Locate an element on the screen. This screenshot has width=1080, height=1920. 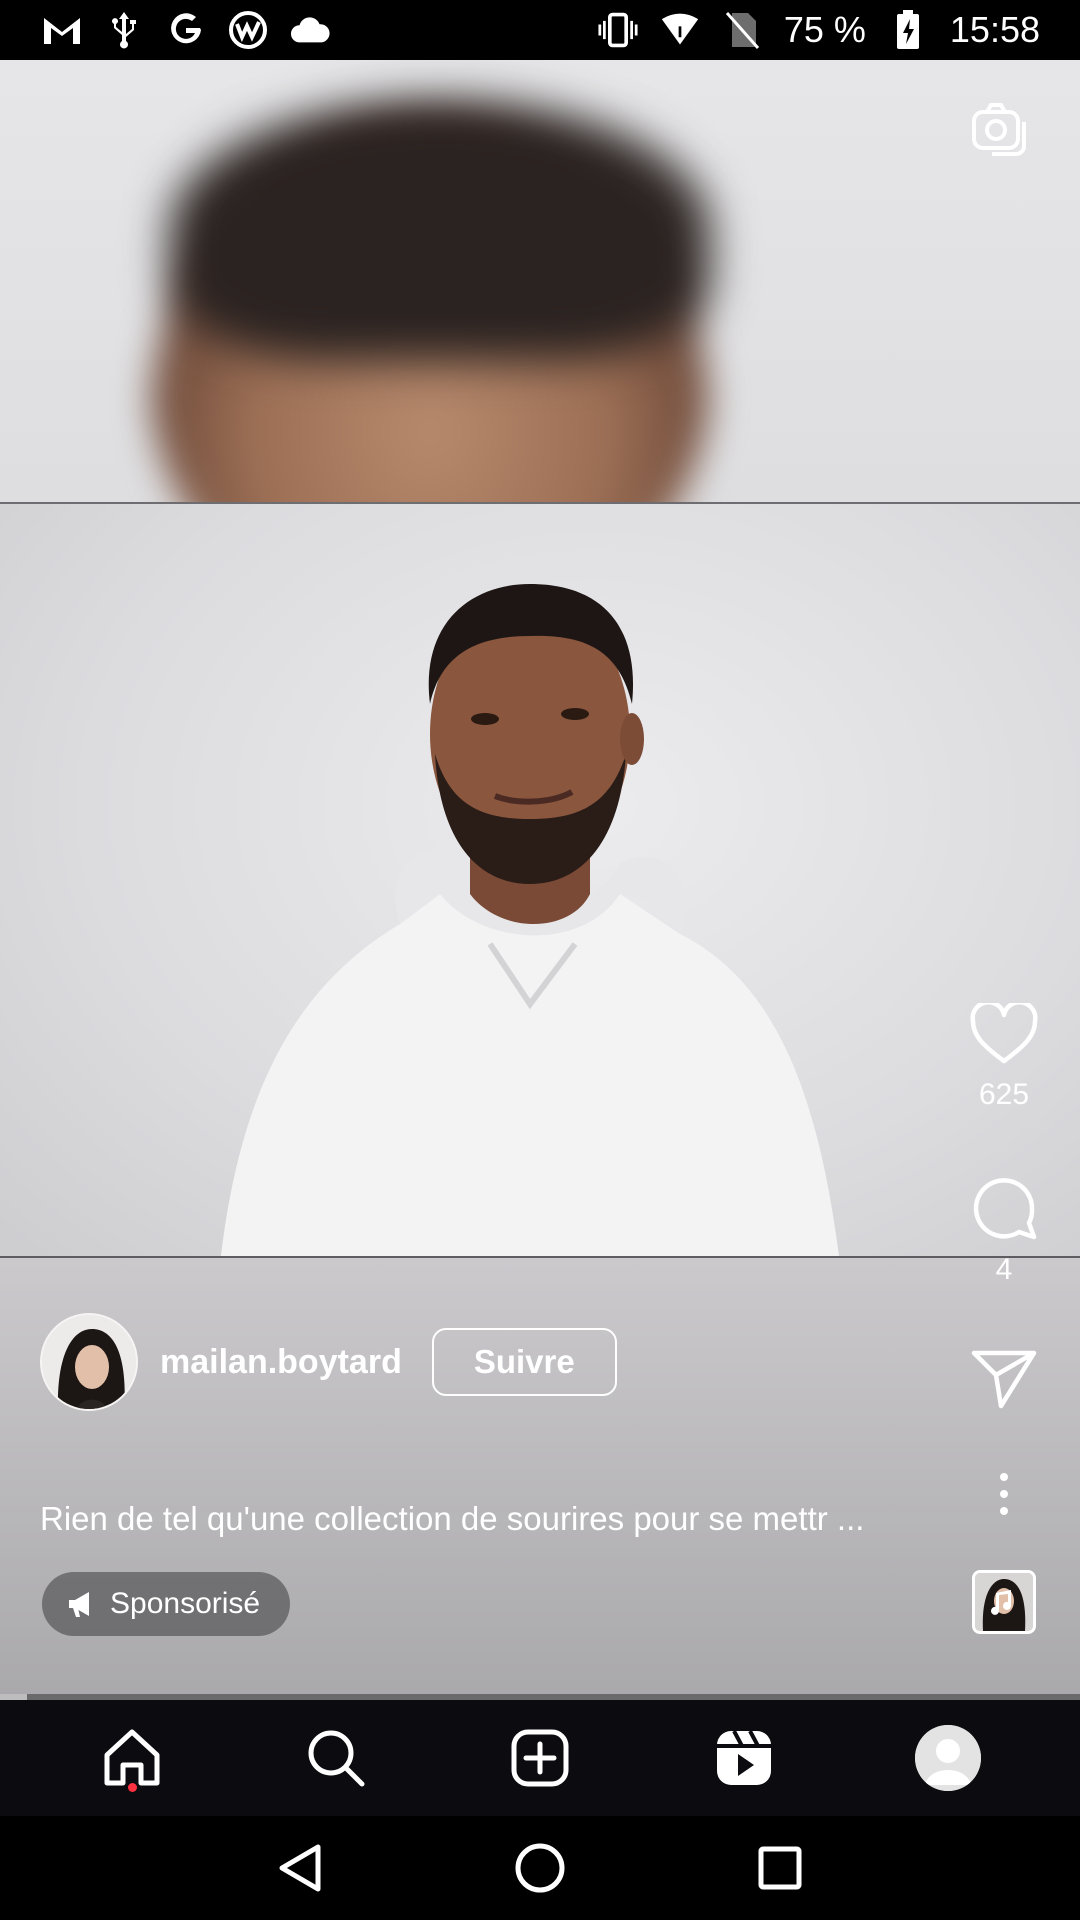
megaphone-icon is located at coordinates (79, 1604).